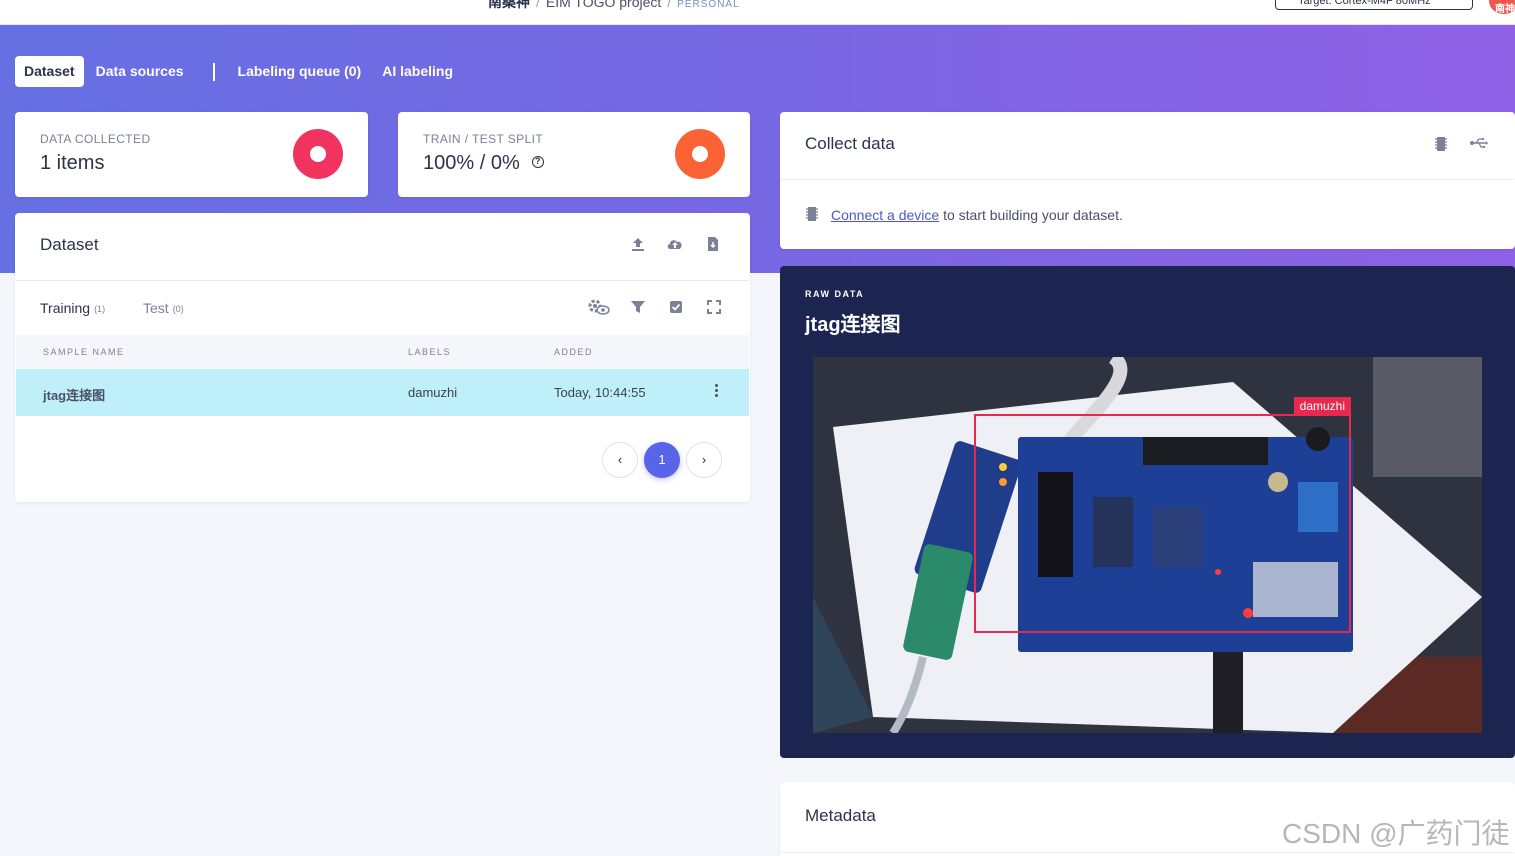 The image size is (1515, 856). What do you see at coordinates (1479, 144) in the screenshot?
I see `usb-icon` at bounding box center [1479, 144].